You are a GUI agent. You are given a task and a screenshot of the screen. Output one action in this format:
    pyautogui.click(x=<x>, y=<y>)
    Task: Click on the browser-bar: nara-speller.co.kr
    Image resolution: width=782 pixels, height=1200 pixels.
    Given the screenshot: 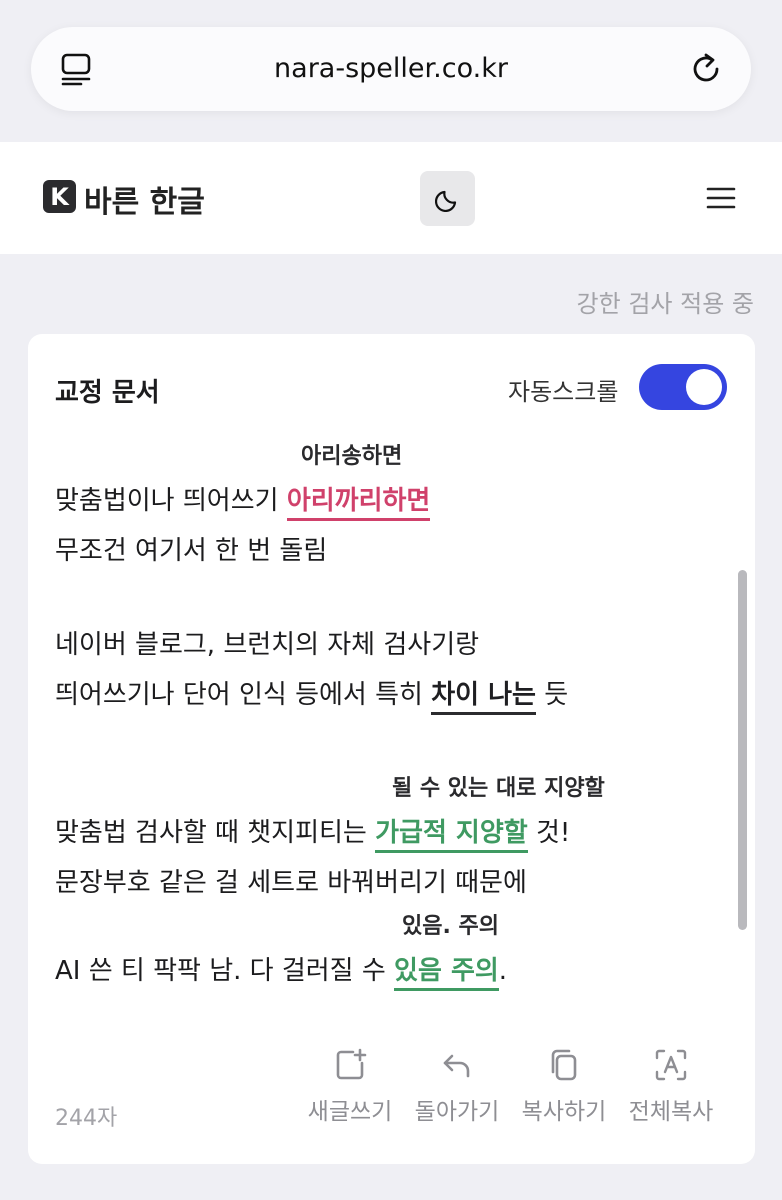 What is the action you would take?
    pyautogui.click(x=391, y=71)
    